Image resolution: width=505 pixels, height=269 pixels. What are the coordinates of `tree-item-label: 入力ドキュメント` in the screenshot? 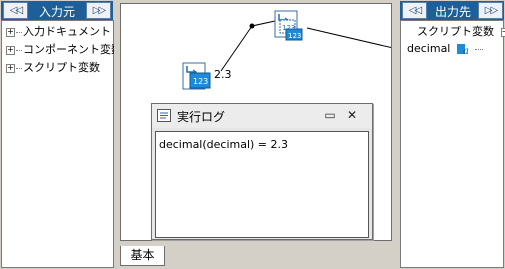 It's located at (67, 31).